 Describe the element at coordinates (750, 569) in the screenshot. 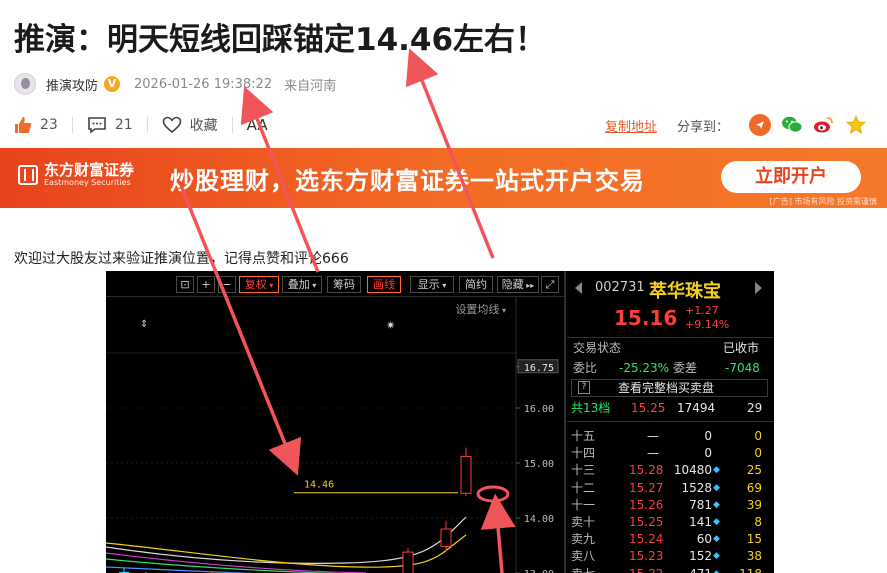

I see `level-count: 118` at that location.